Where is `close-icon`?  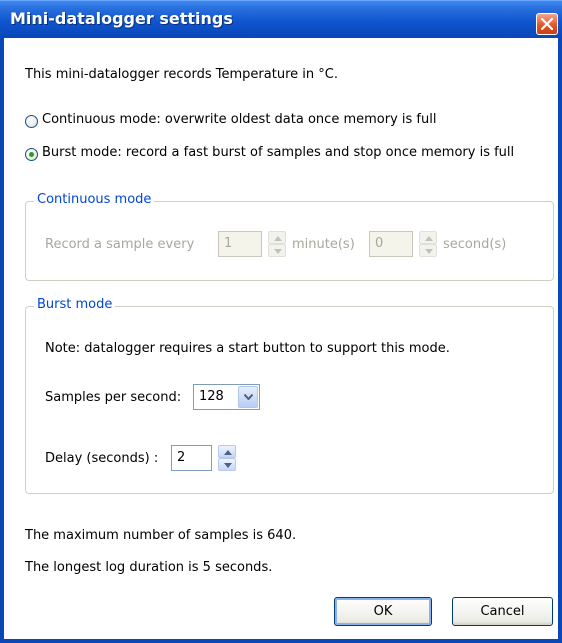 close-icon is located at coordinates (547, 24).